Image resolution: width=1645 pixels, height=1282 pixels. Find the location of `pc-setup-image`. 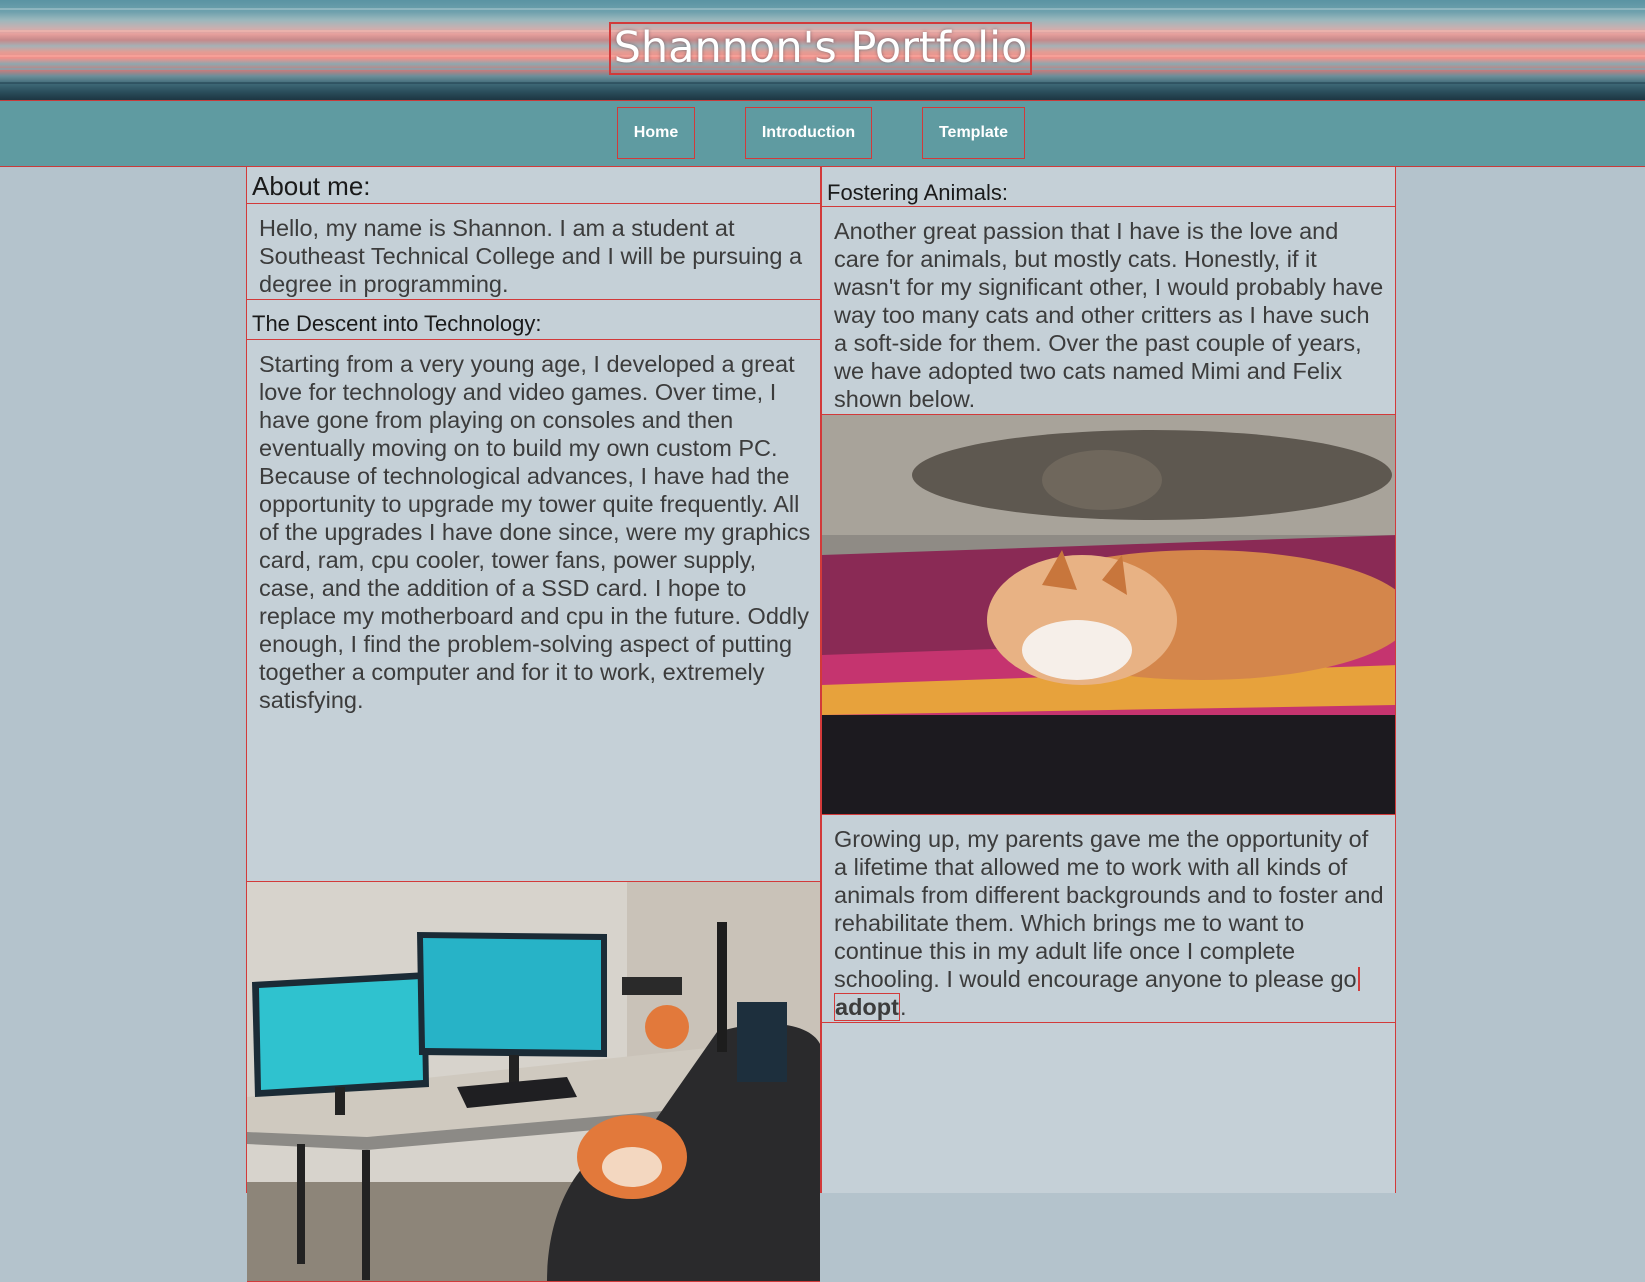

pc-setup-image is located at coordinates (533, 1081).